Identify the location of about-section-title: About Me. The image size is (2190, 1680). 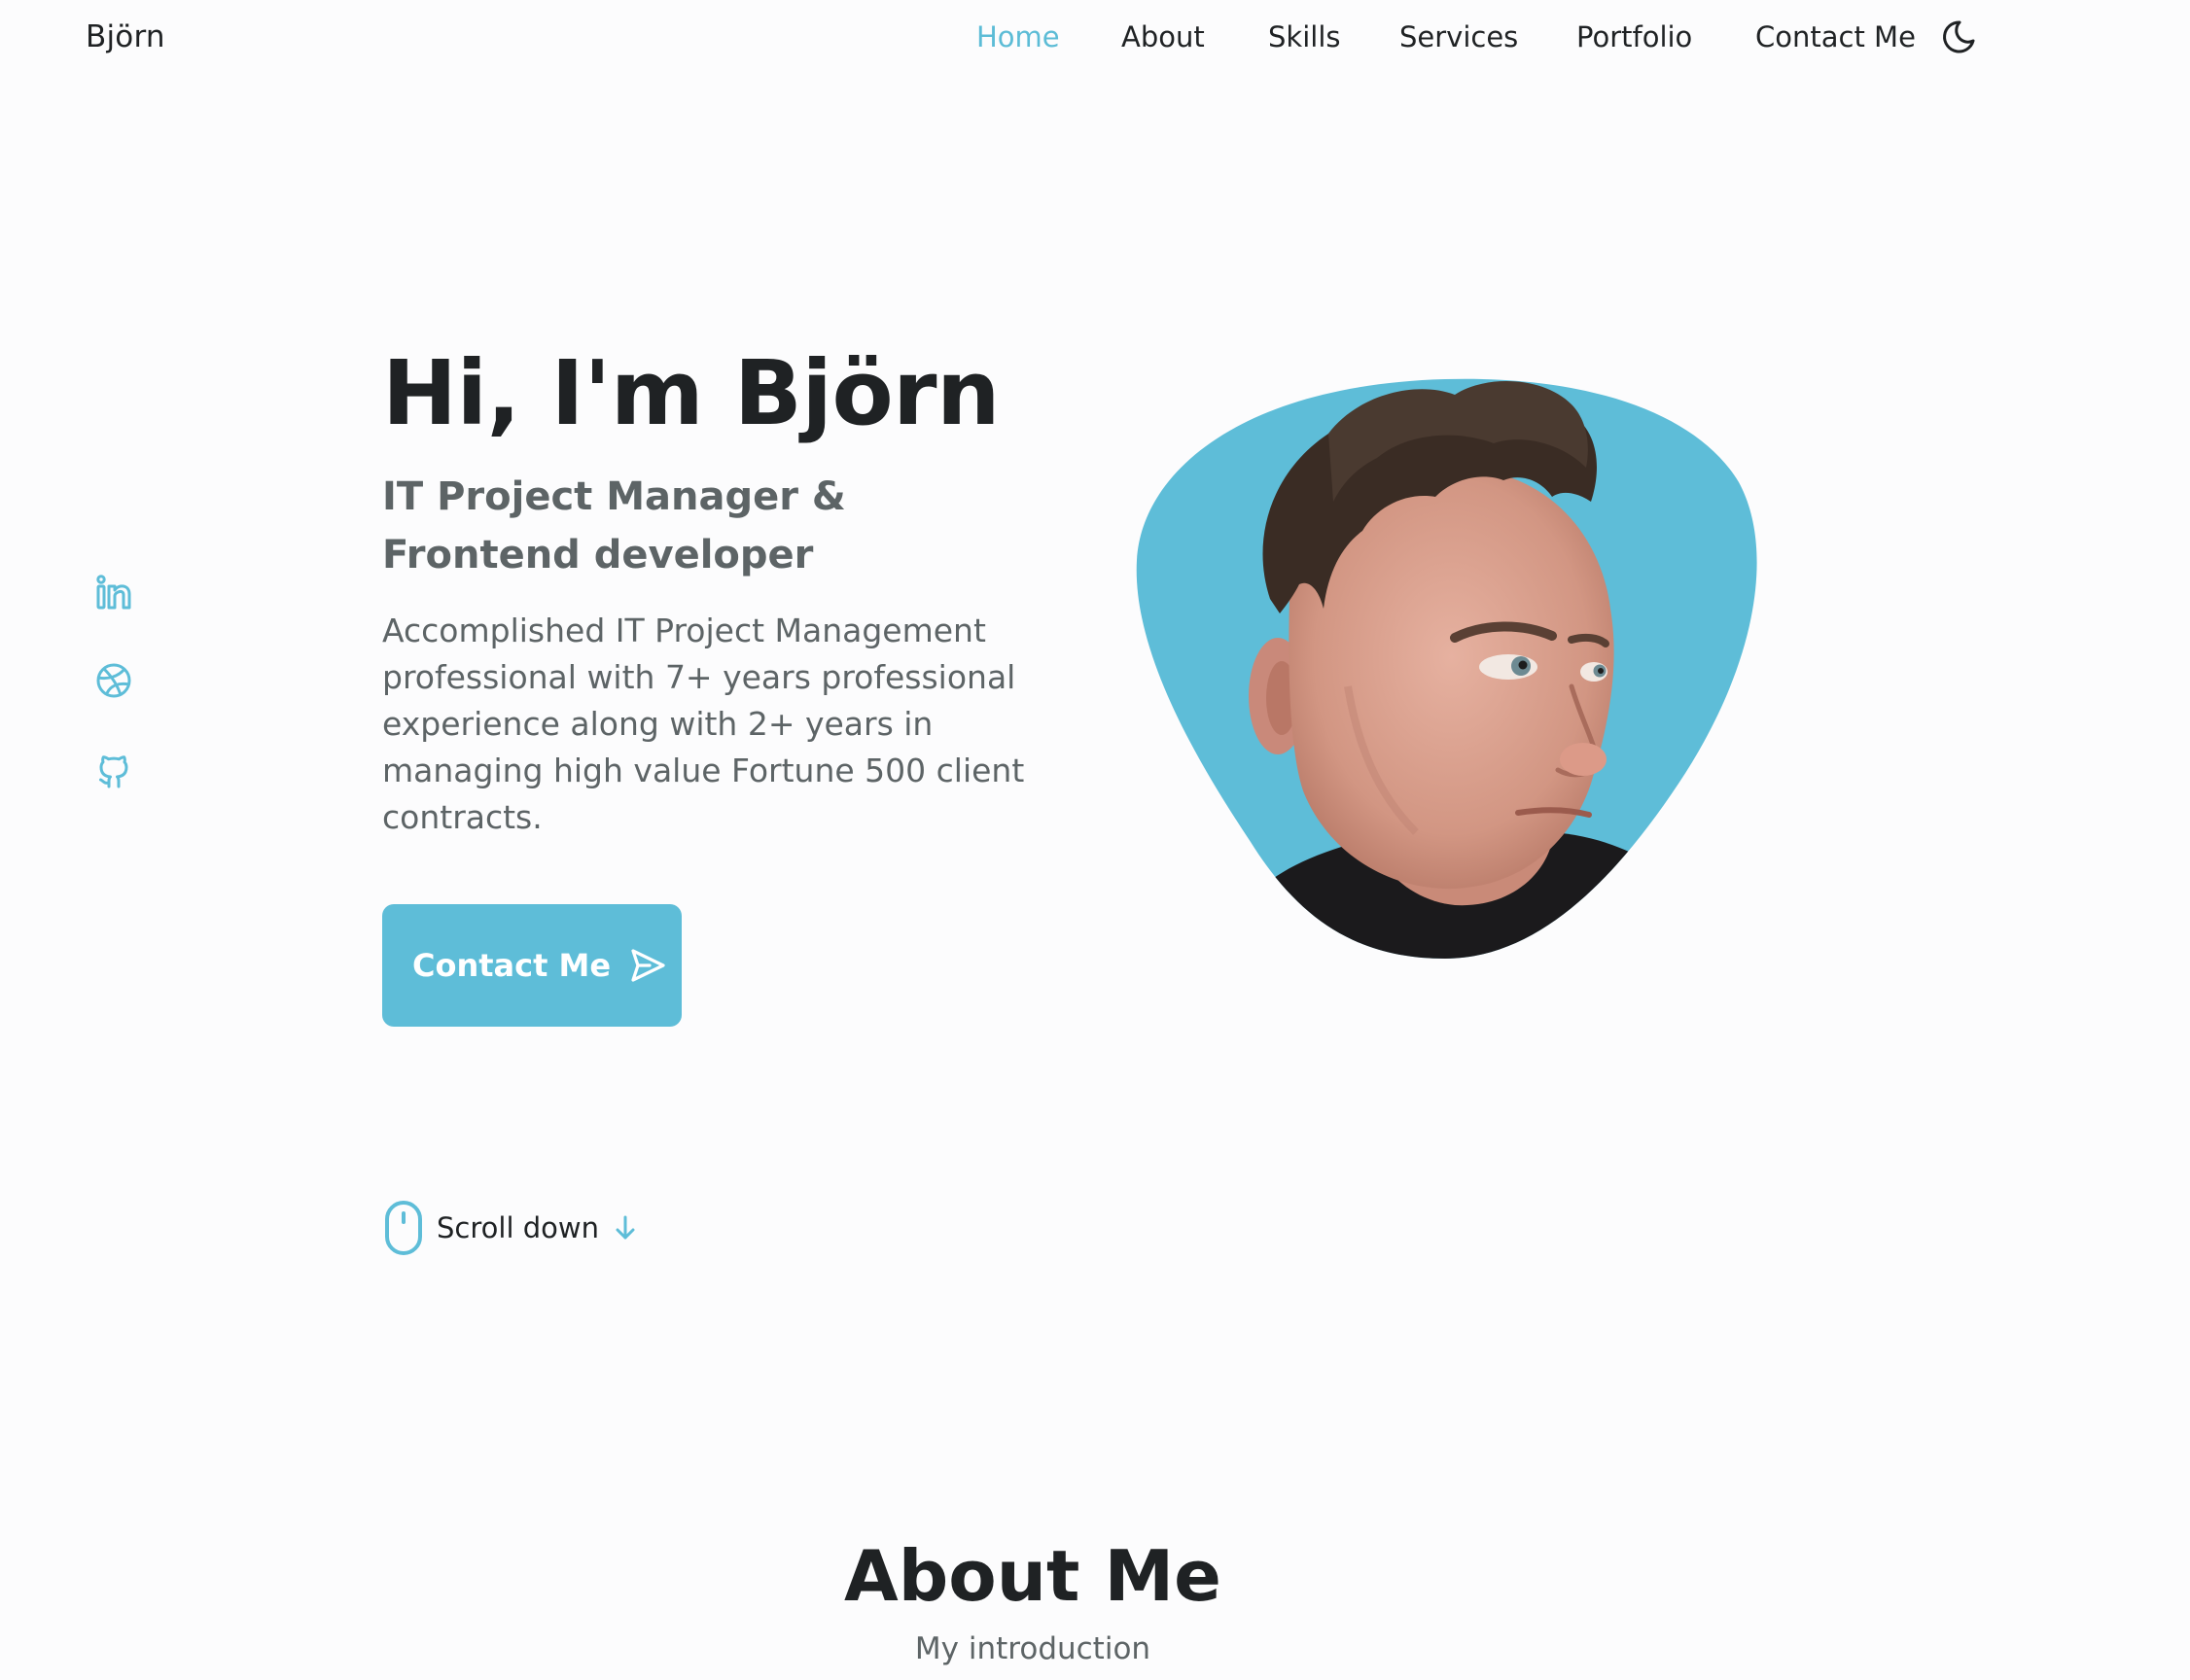
(1032, 1576).